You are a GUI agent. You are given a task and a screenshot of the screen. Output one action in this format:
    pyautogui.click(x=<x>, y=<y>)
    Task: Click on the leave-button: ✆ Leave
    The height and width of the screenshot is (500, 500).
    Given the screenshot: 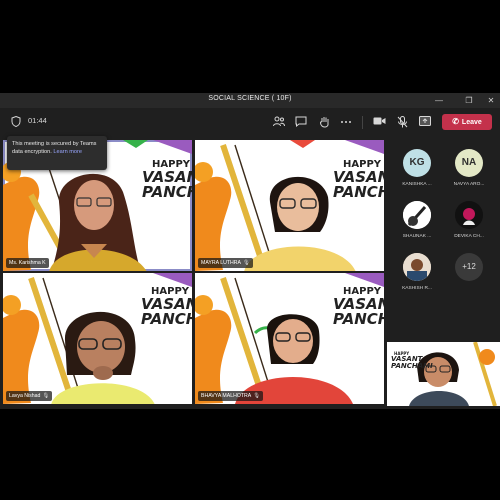 What is the action you would take?
    pyautogui.click(x=467, y=122)
    